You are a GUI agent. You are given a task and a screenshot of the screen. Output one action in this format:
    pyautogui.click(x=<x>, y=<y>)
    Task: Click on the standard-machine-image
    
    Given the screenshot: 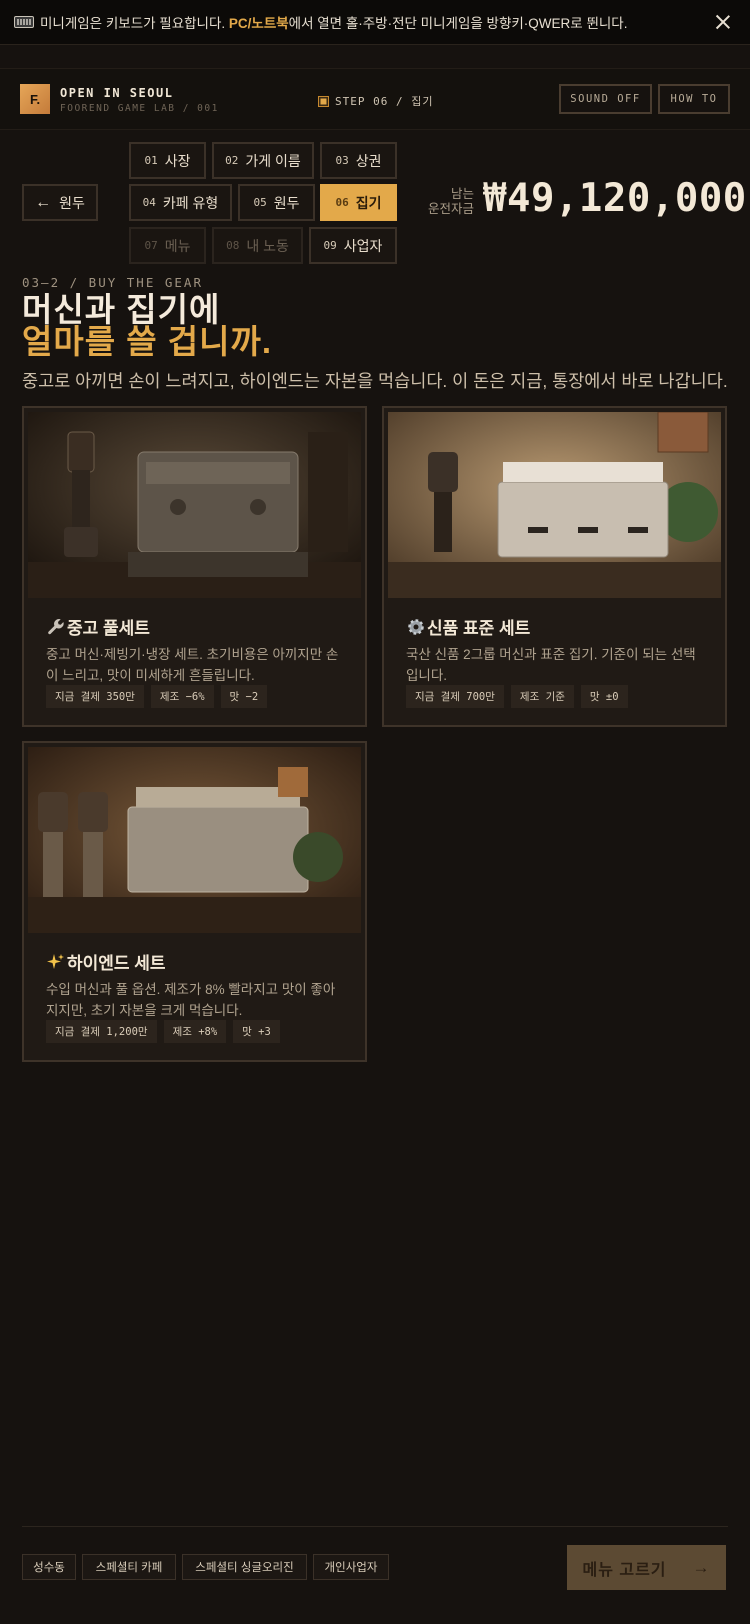 What is the action you would take?
    pyautogui.click(x=554, y=505)
    